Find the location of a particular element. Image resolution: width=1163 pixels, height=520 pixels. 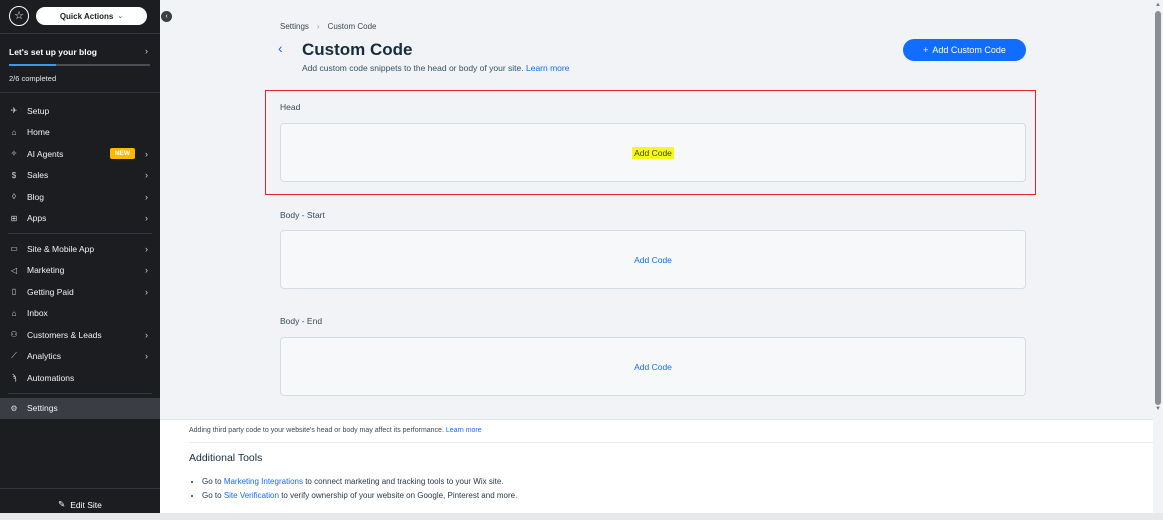

sidebar-item-label: Analytics is located at coordinates (44, 356).